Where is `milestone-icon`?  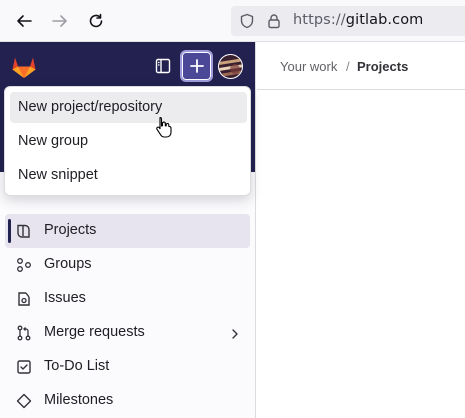
milestone-icon is located at coordinates (24, 401).